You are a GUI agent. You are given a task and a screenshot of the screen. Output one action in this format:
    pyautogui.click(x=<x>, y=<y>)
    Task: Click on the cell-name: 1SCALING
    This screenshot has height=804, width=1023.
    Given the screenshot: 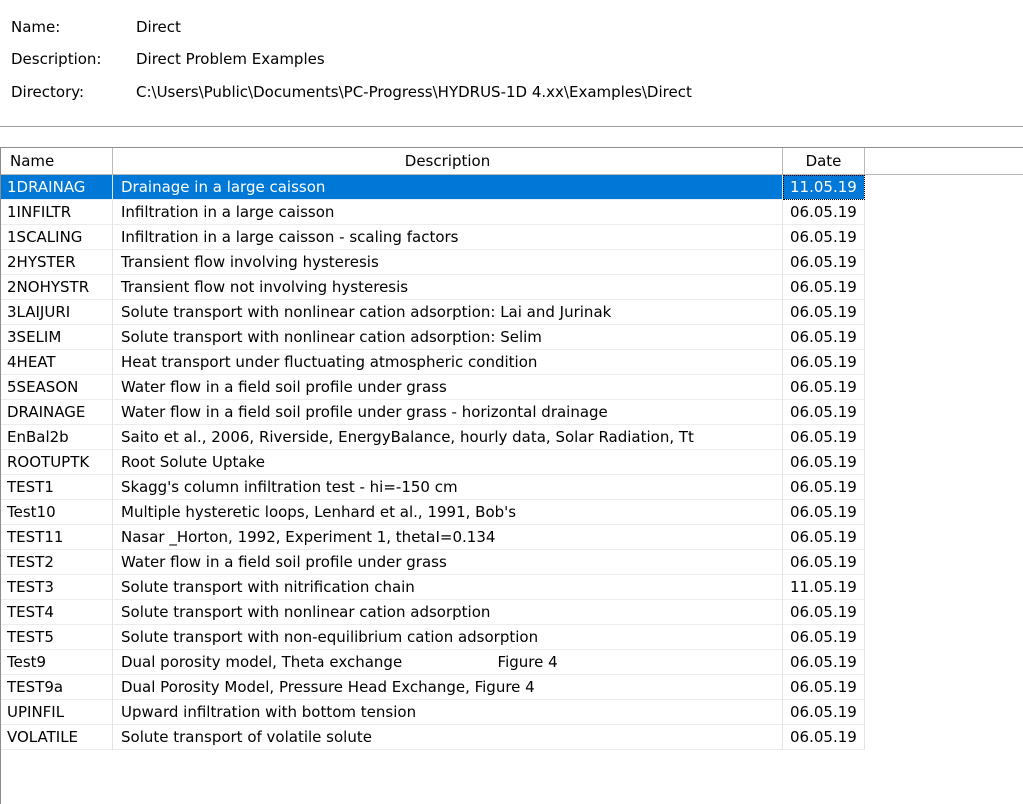 What is the action you would take?
    pyautogui.click(x=57, y=237)
    